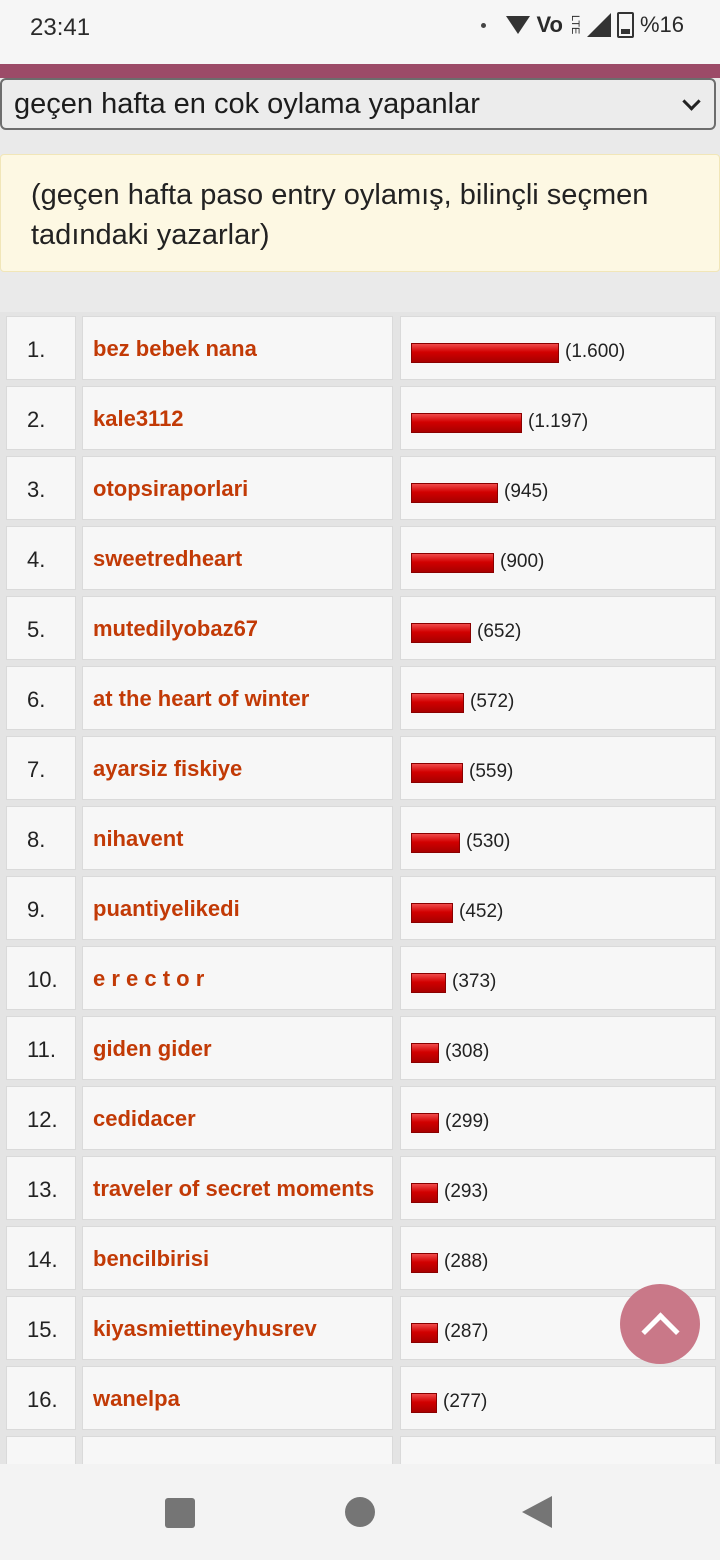 The height and width of the screenshot is (1560, 720). I want to click on rank-cell: 4., so click(41, 558).